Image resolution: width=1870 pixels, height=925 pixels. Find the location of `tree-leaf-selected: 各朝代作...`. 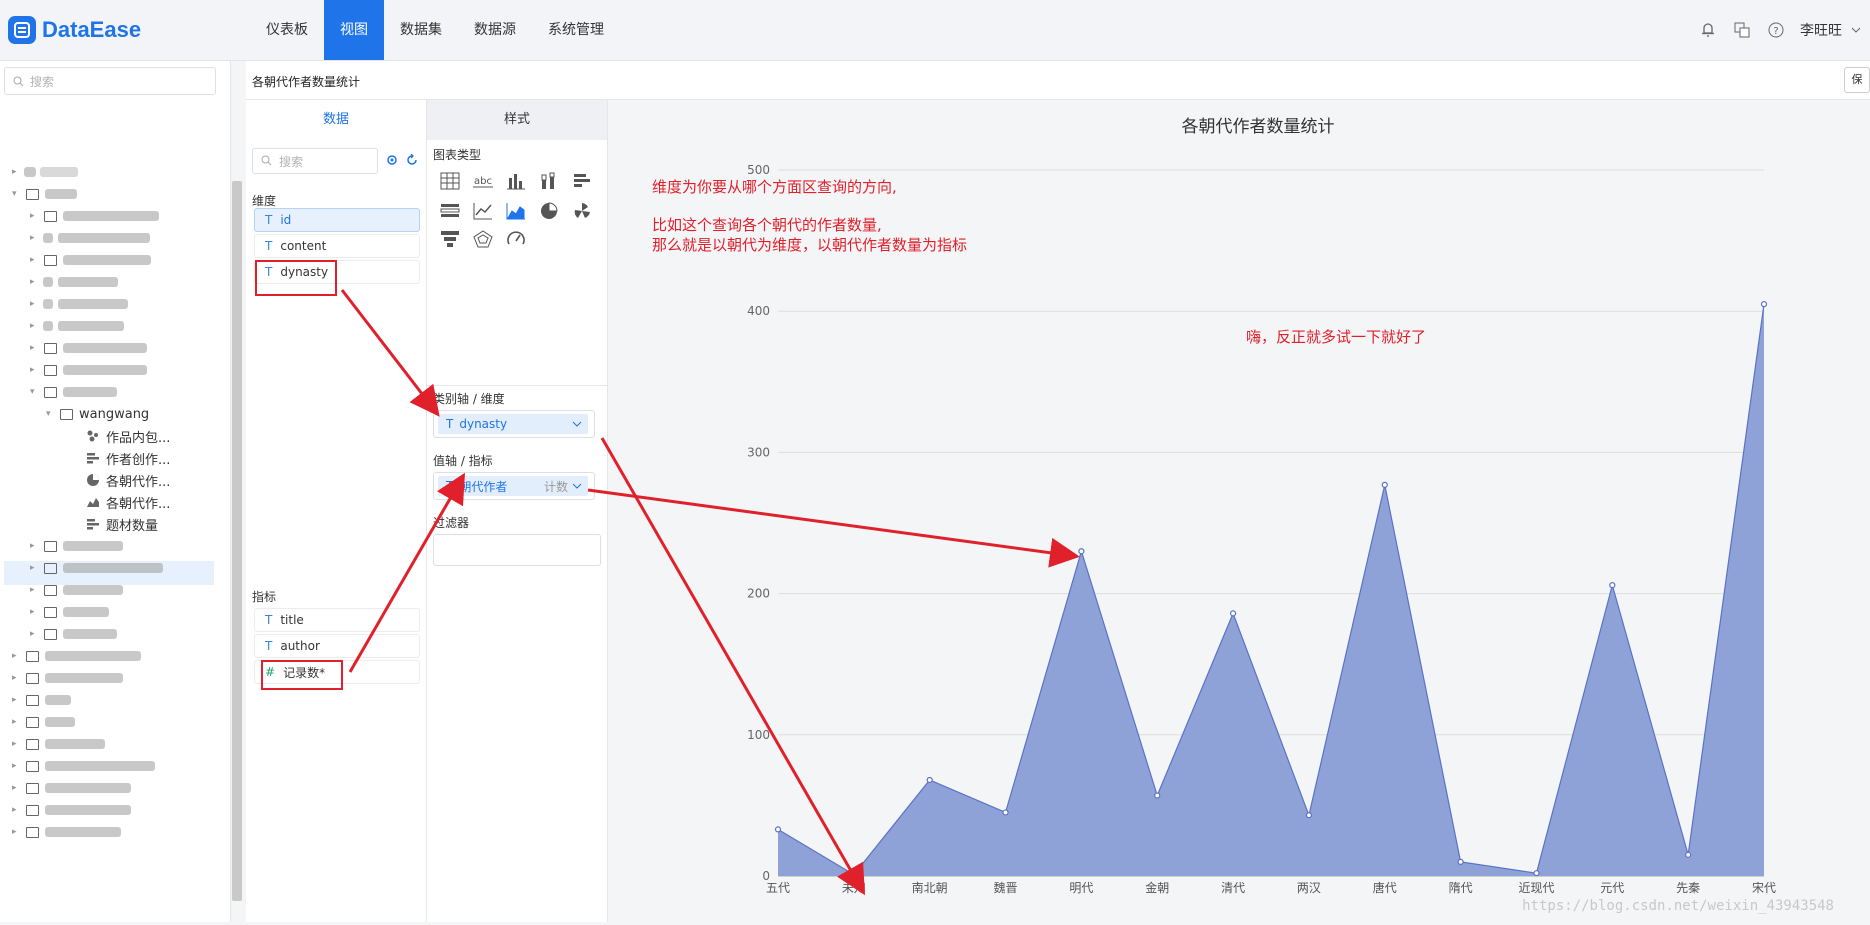

tree-leaf-selected: 各朝代作... is located at coordinates (128, 502).